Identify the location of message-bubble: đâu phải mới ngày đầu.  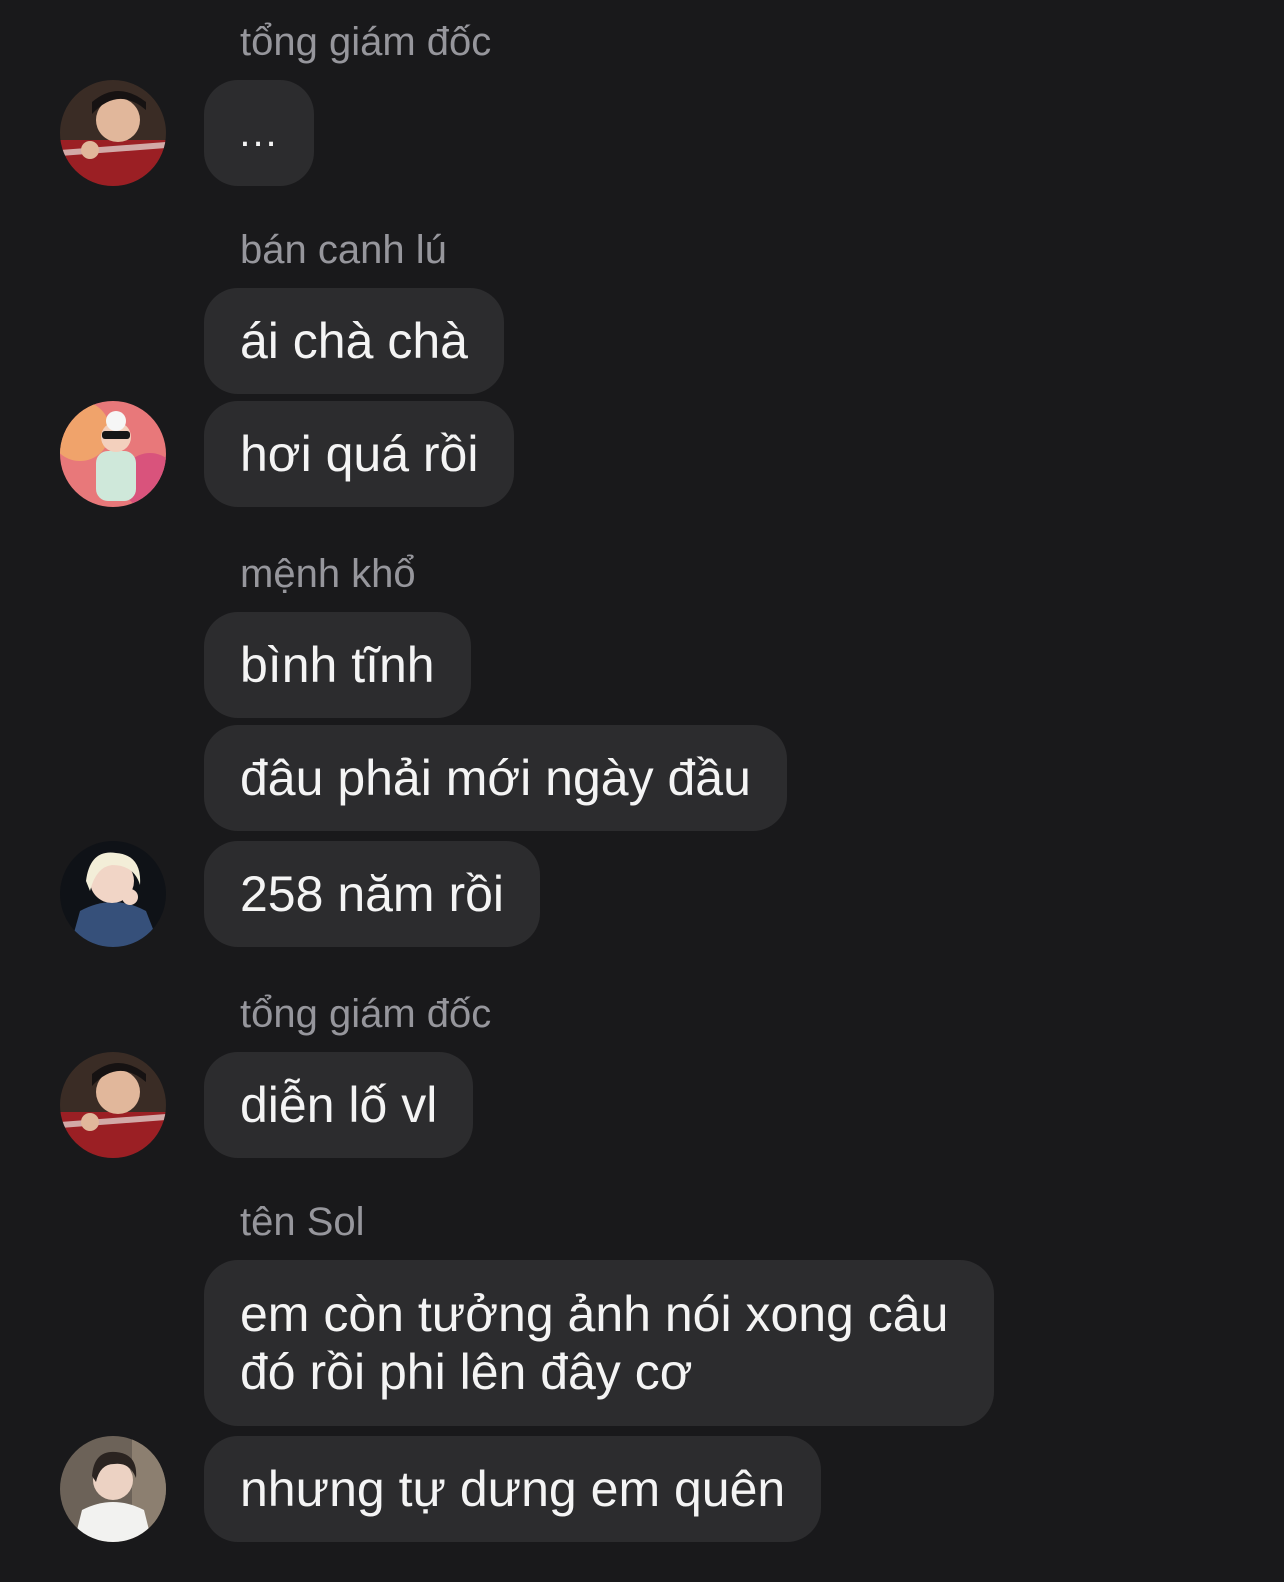
(495, 778).